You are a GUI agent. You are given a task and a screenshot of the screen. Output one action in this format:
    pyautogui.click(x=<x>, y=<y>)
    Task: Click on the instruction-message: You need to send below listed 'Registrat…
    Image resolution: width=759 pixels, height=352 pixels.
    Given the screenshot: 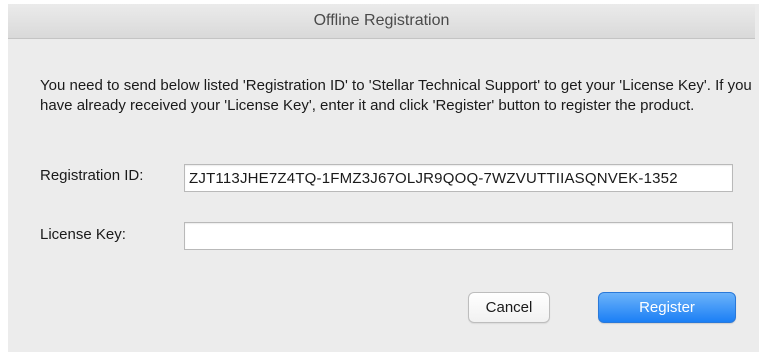 What is the action you would take?
    pyautogui.click(x=396, y=95)
    